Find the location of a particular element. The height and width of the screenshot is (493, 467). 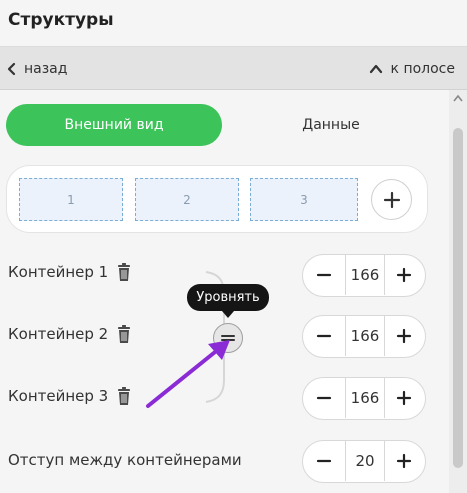

container-row: Контейнер 2 is located at coordinates (70, 334).